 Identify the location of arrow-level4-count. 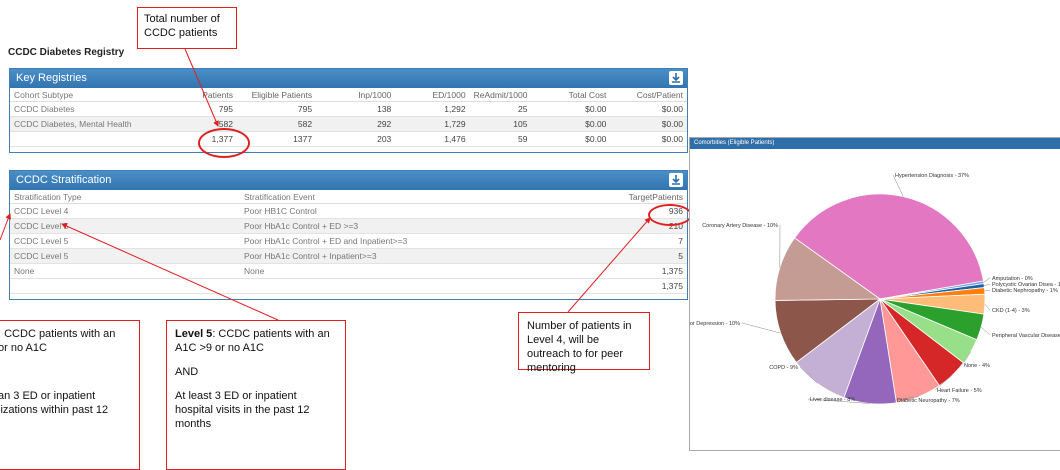
(609, 265).